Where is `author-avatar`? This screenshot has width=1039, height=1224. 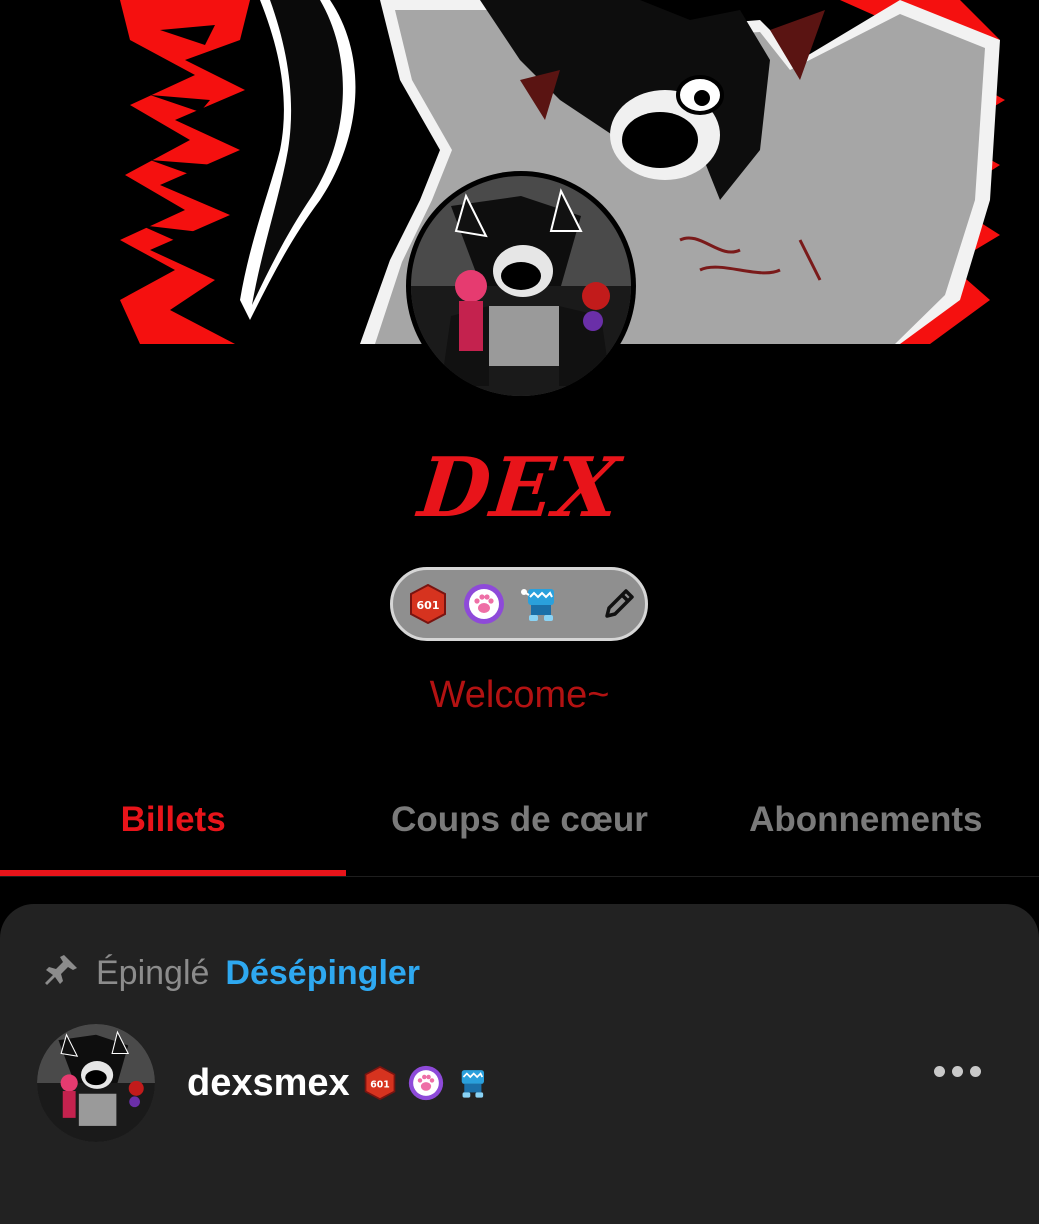
author-avatar is located at coordinates (96, 1083).